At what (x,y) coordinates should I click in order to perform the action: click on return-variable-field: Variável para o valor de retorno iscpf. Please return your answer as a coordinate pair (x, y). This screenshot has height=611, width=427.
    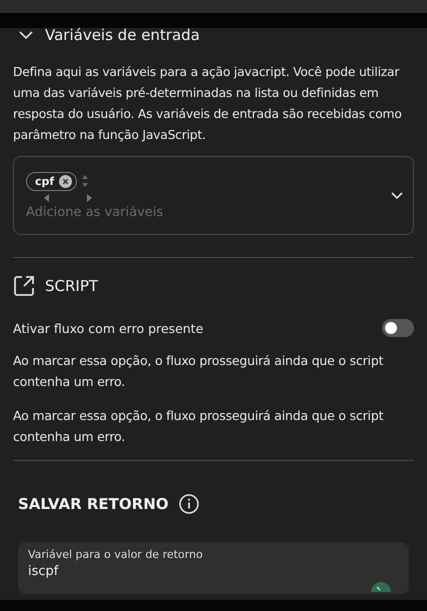
    Looking at the image, I should click on (213, 568).